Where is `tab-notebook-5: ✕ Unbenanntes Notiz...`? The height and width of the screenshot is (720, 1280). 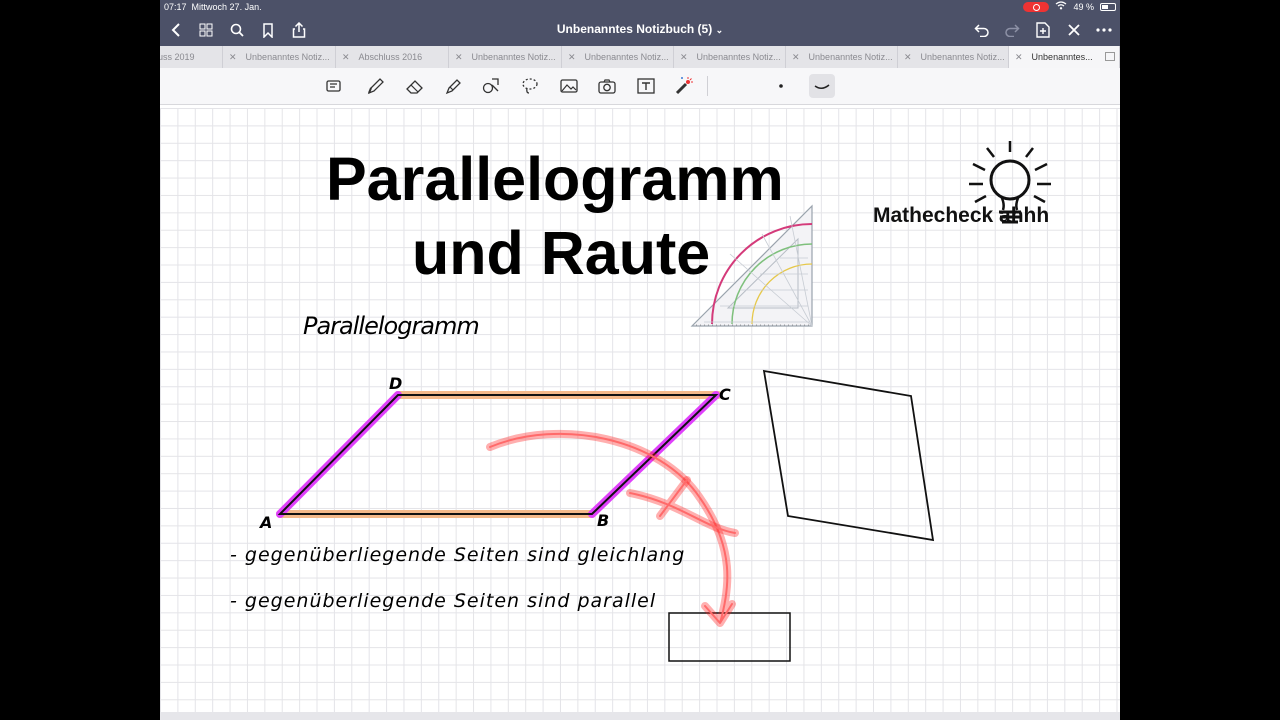 tab-notebook-5: ✕ Unbenanntes Notiz... is located at coordinates (618, 57).